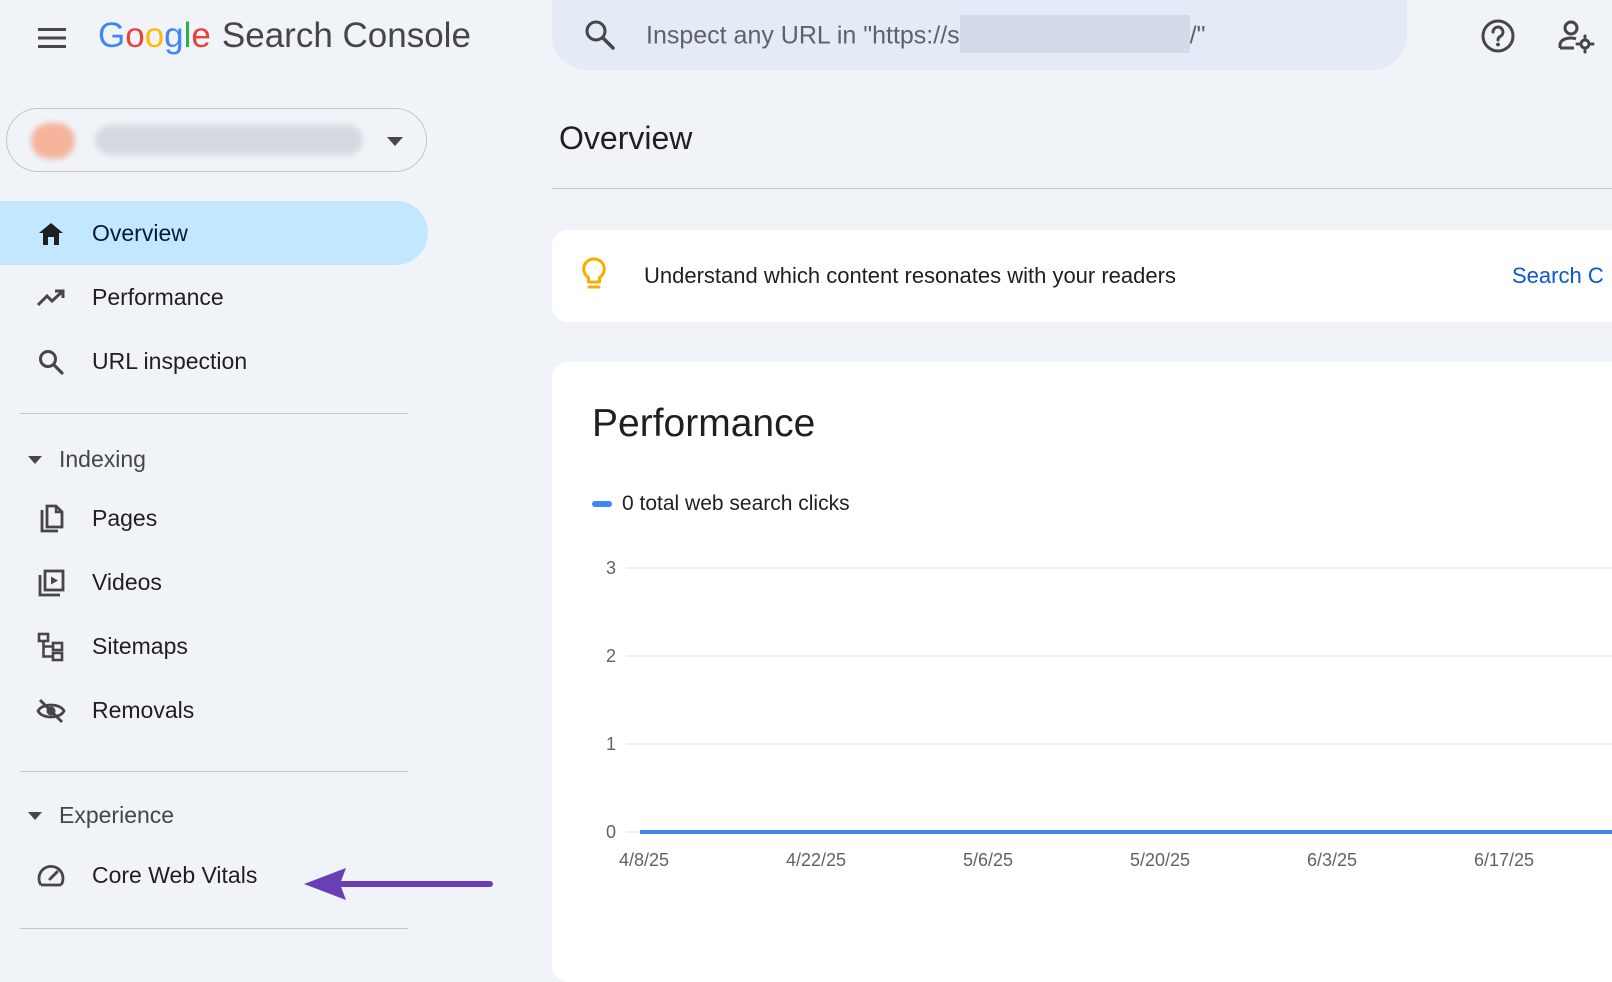  What do you see at coordinates (803, 36) in the screenshot?
I see `search-placeholder-prefix: Inspect any URL in "https://s` at bounding box center [803, 36].